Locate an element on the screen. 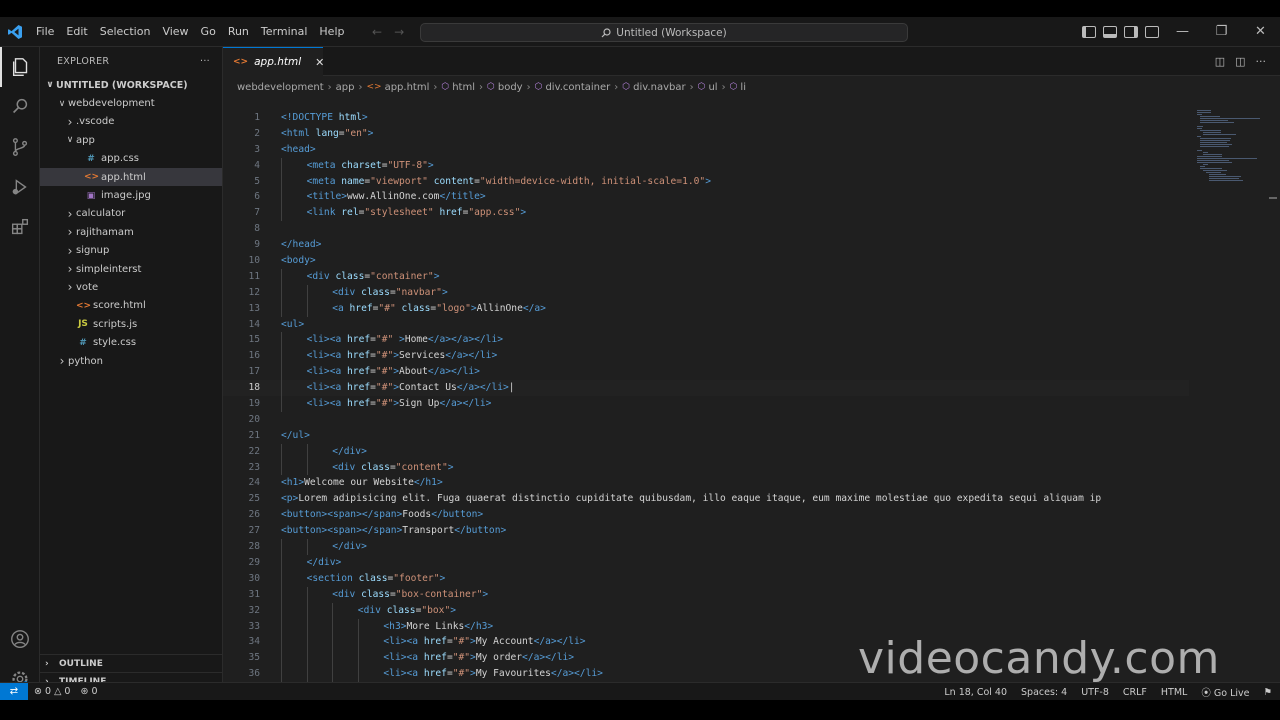 This screenshot has width=1280, height=720. code-line: 16 <li><a href="#">Services</a></li> is located at coordinates (706, 356).